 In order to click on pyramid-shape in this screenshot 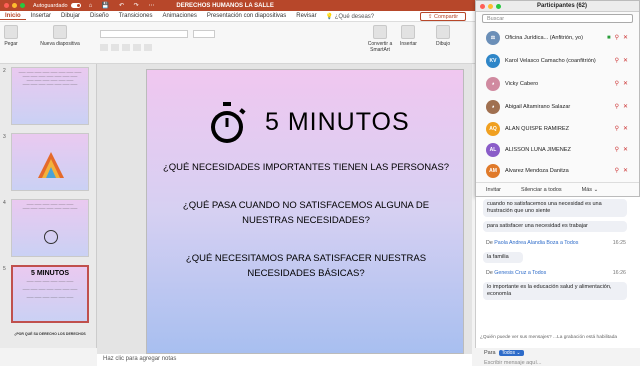, I will do `click(51, 172)`.